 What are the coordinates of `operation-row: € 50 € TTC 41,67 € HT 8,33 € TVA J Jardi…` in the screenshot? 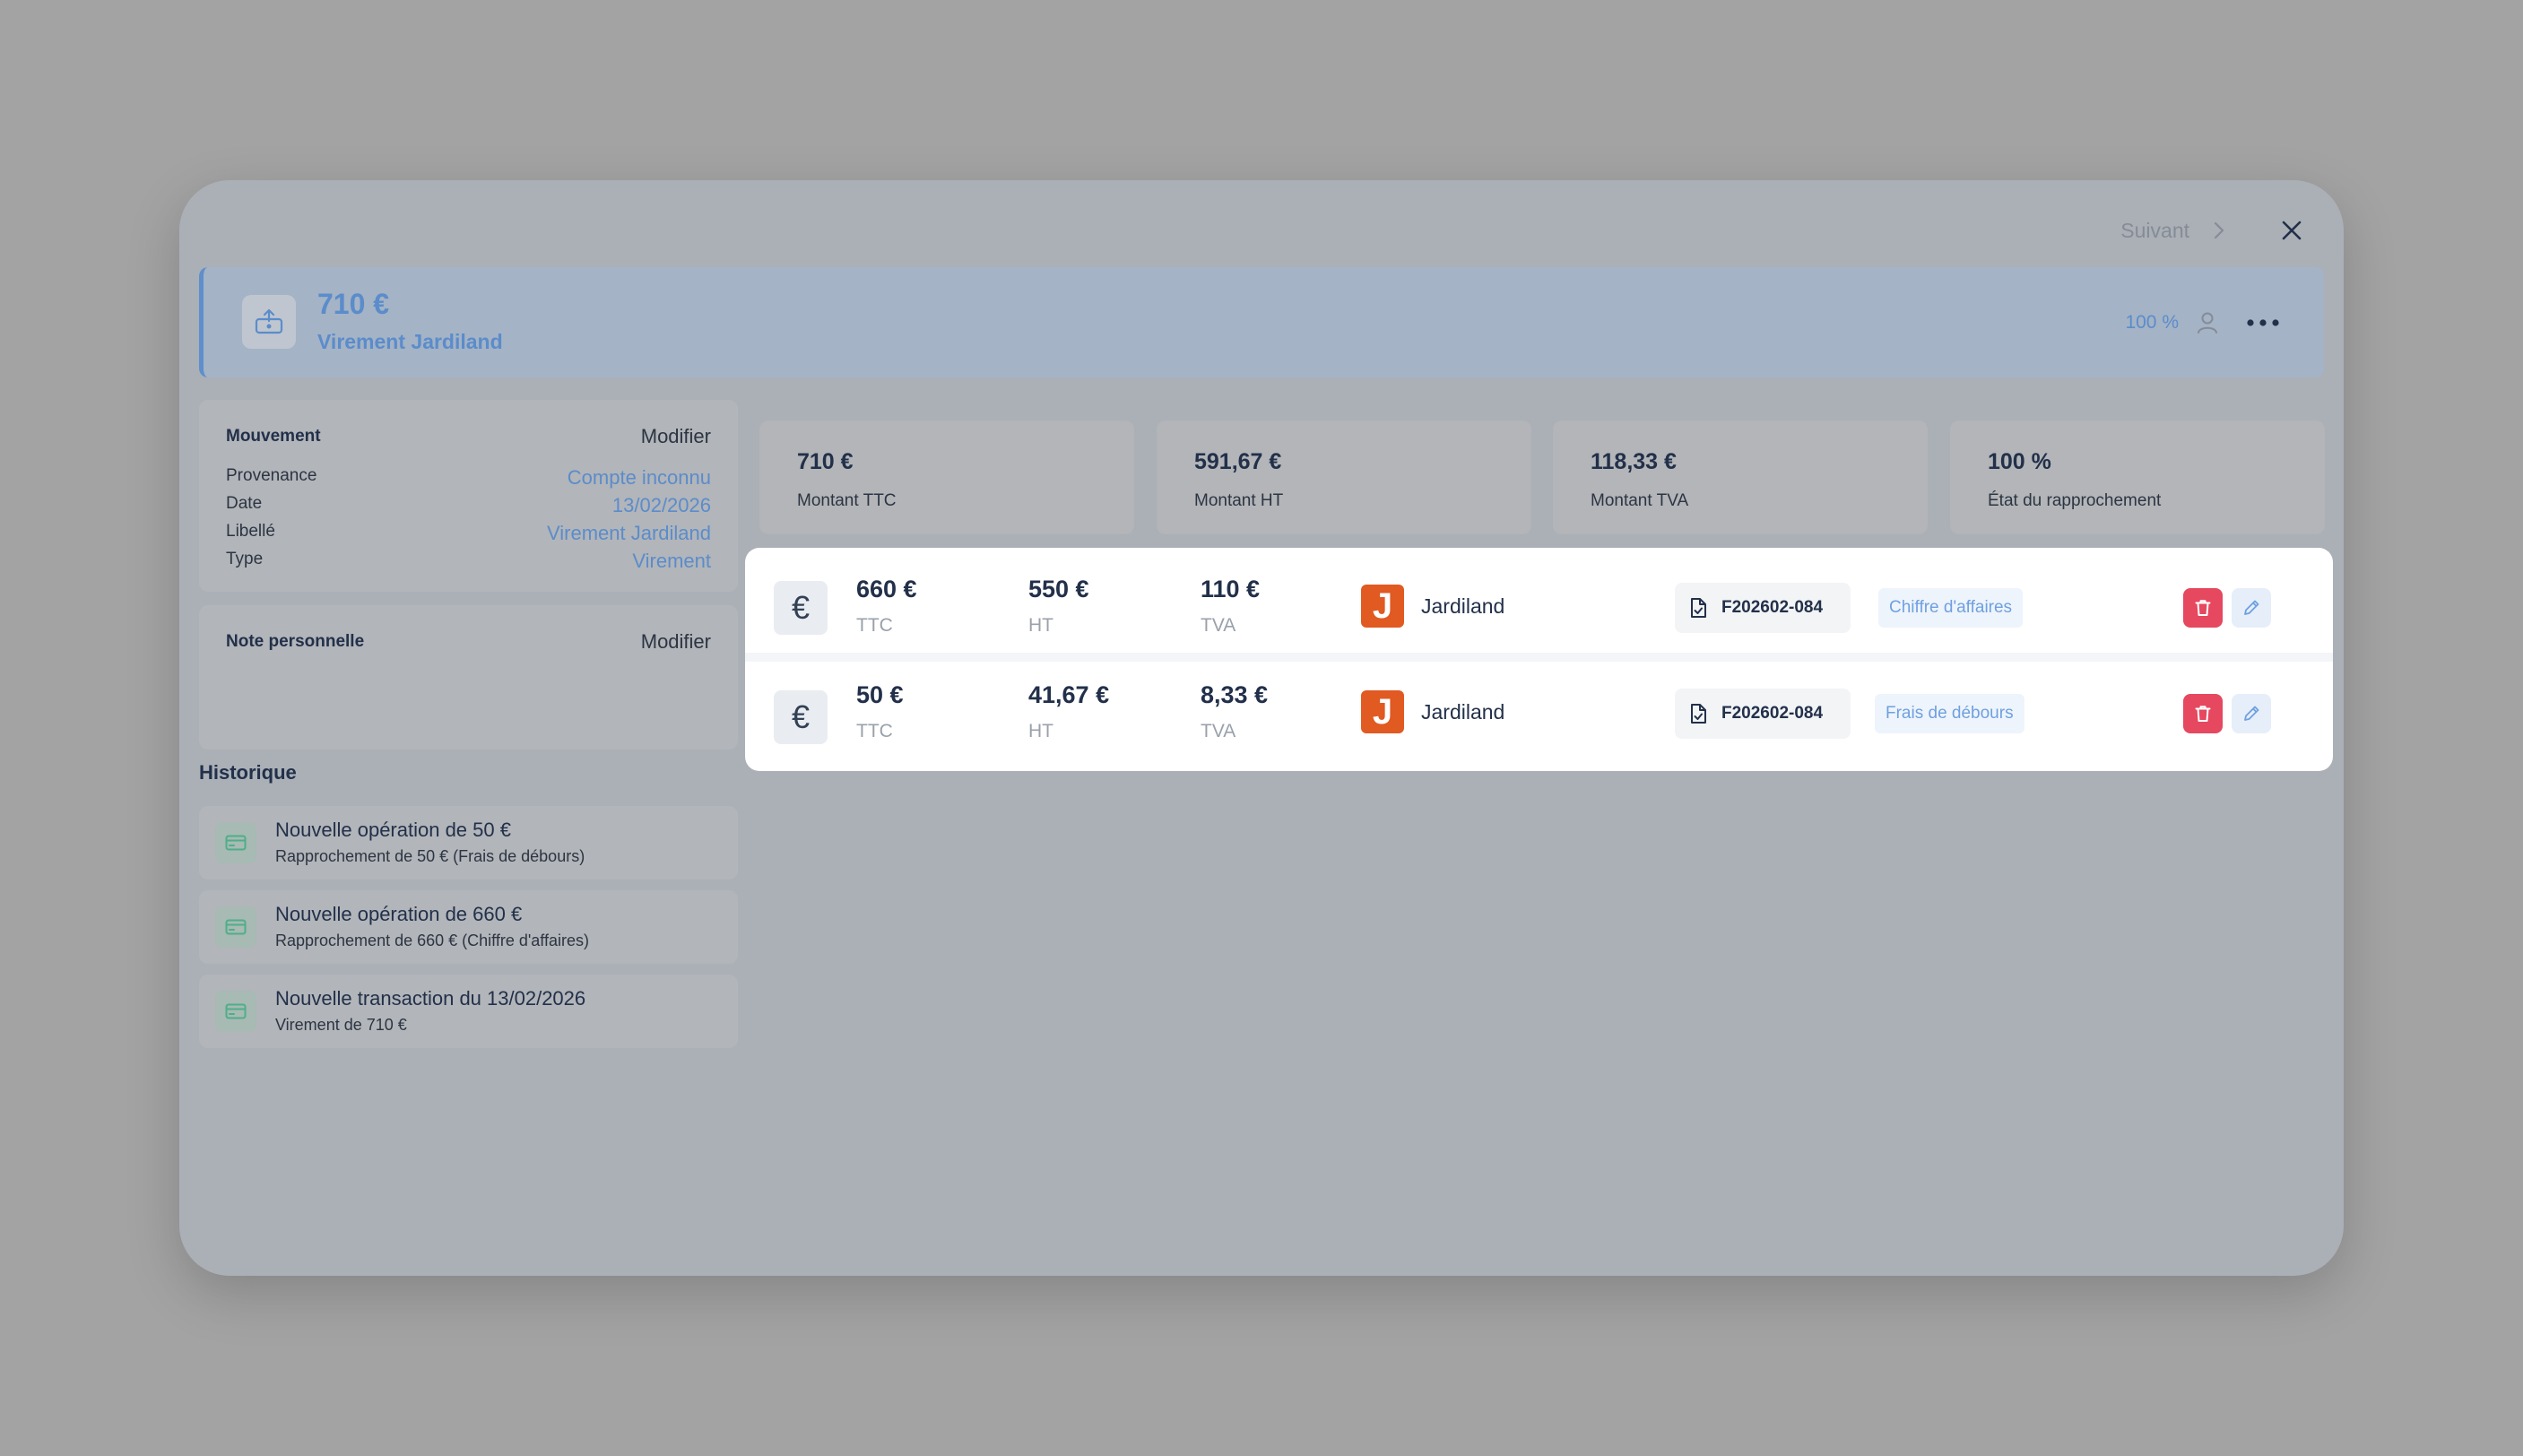 It's located at (1539, 712).